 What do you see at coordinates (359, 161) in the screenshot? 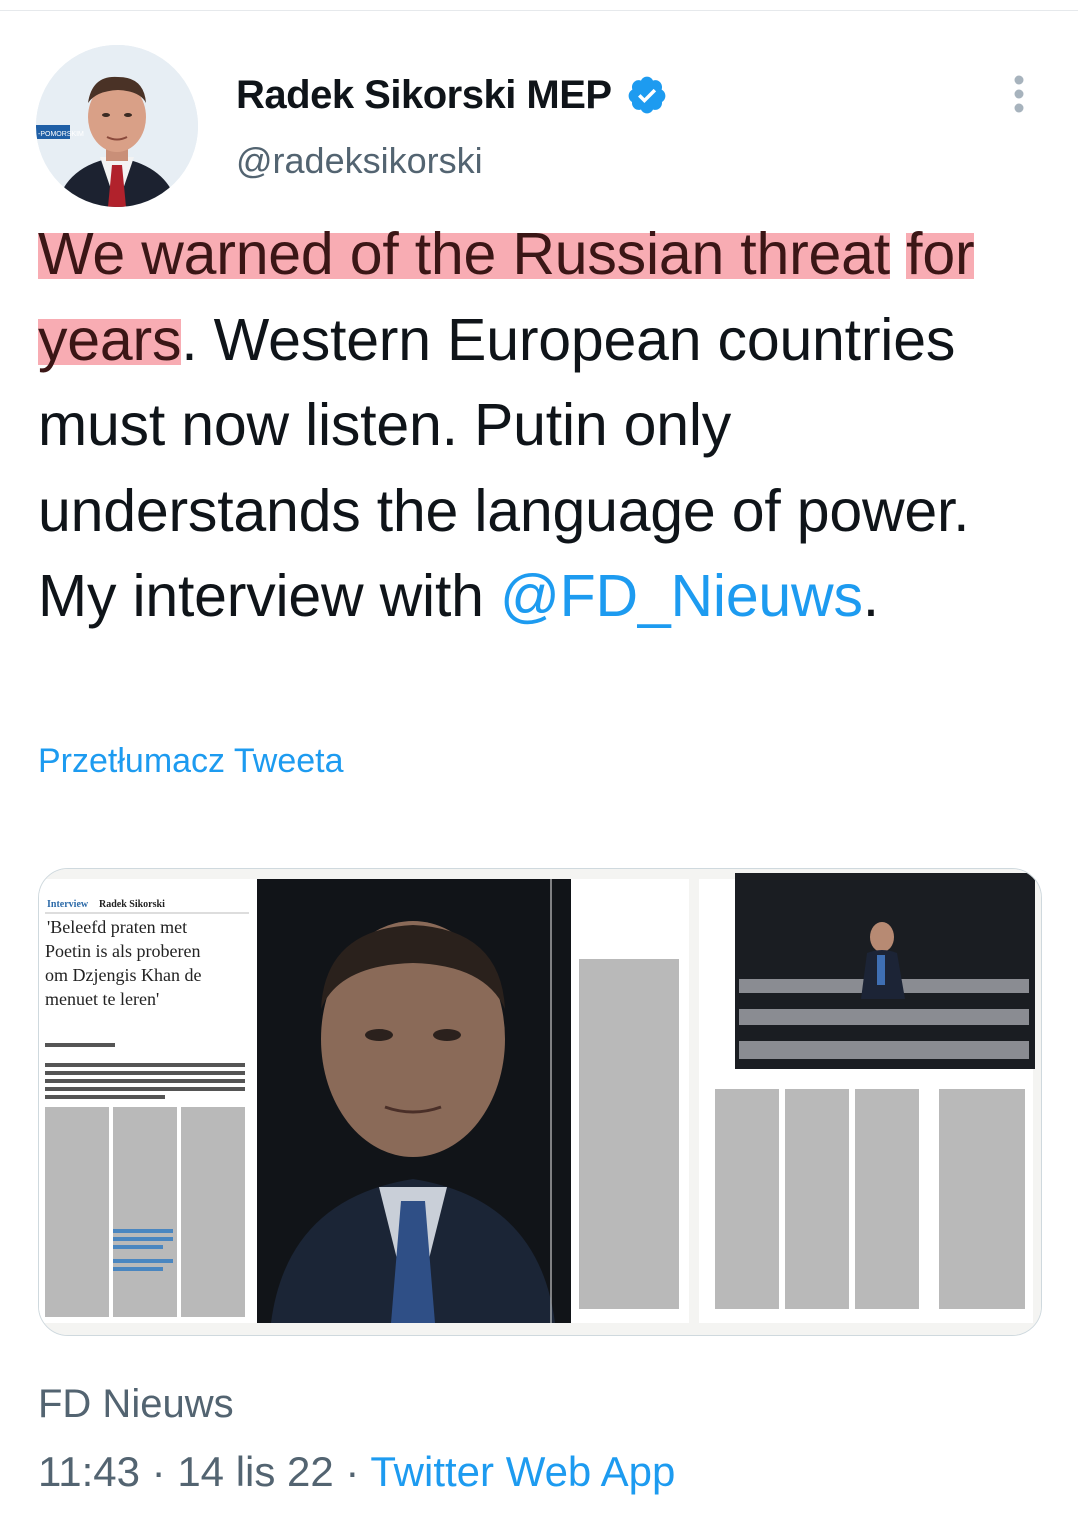
I see `author-handle: @radeksikorski` at bounding box center [359, 161].